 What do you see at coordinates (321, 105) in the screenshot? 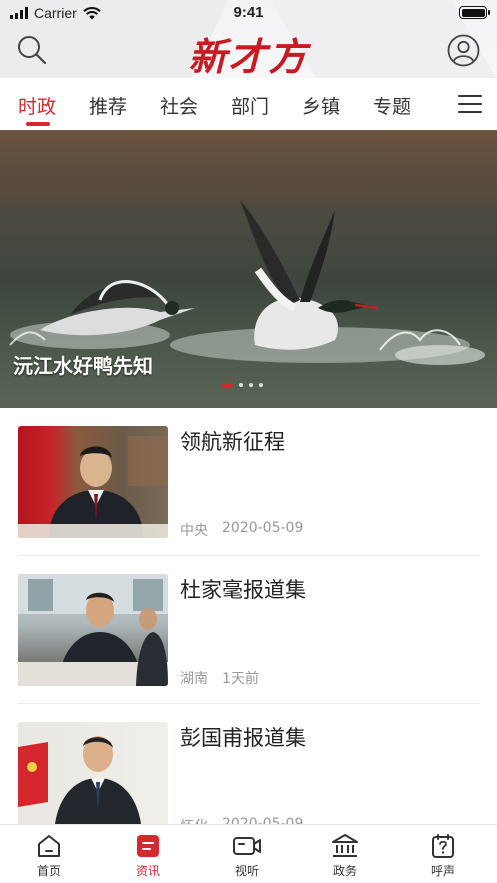
I see `tab-townships: 乡镇` at bounding box center [321, 105].